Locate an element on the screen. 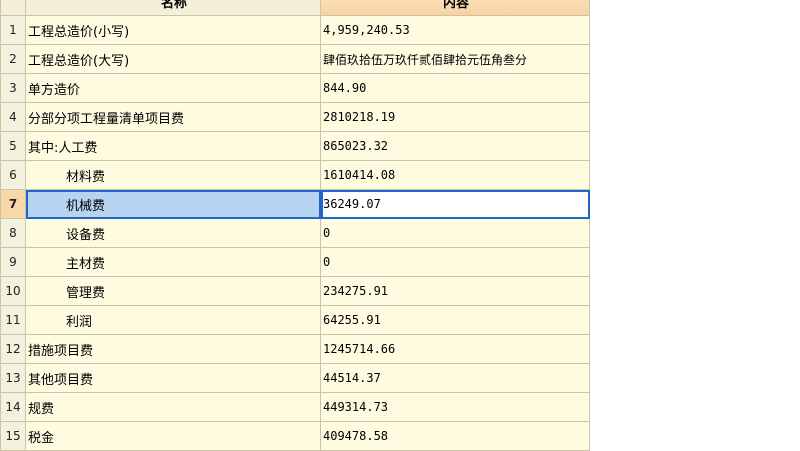 The image size is (800, 451). table-row: 7 机械费 36249.07 is located at coordinates (295, 204).